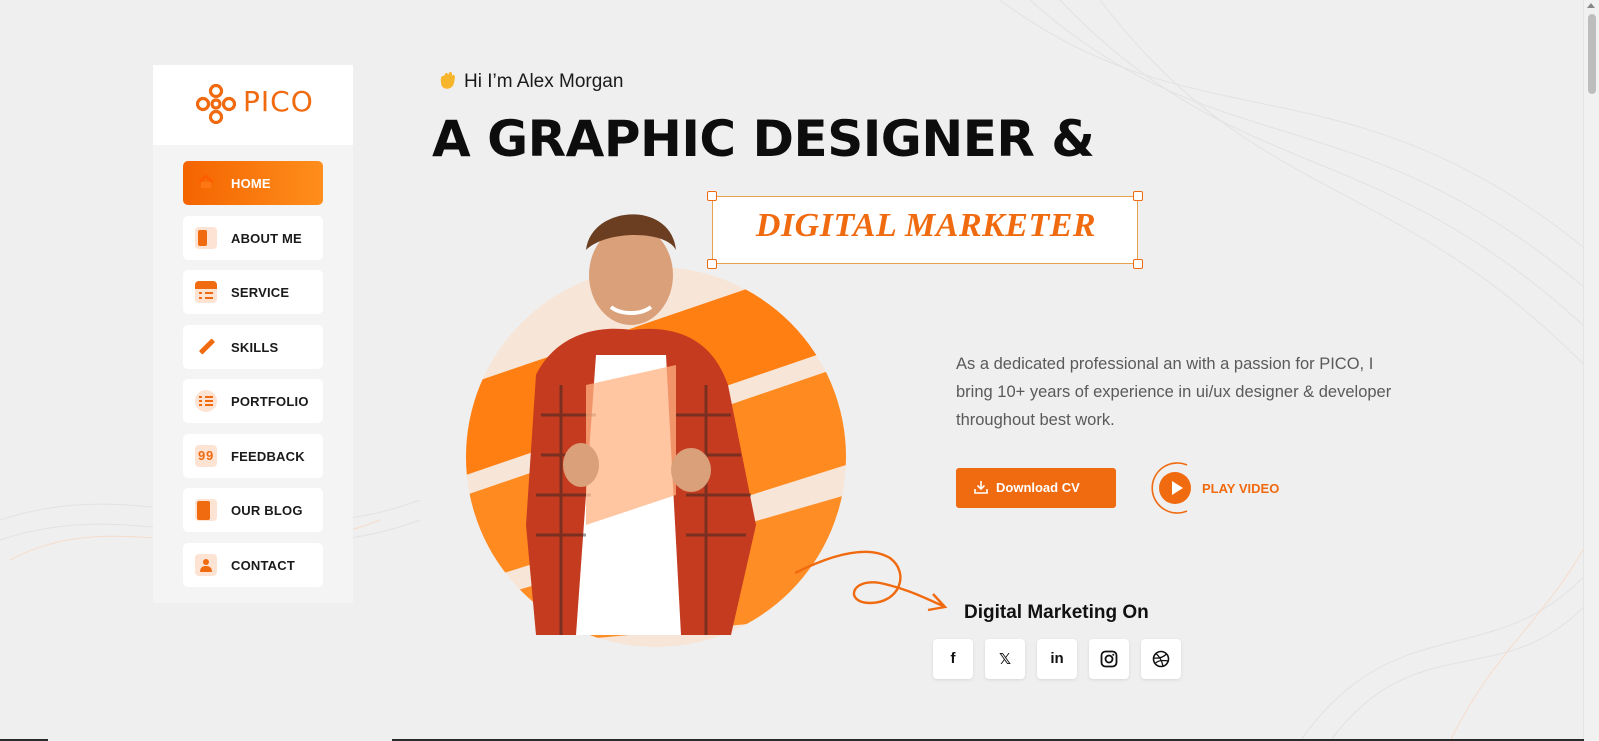  I want to click on portfolio-list-icon, so click(206, 401).